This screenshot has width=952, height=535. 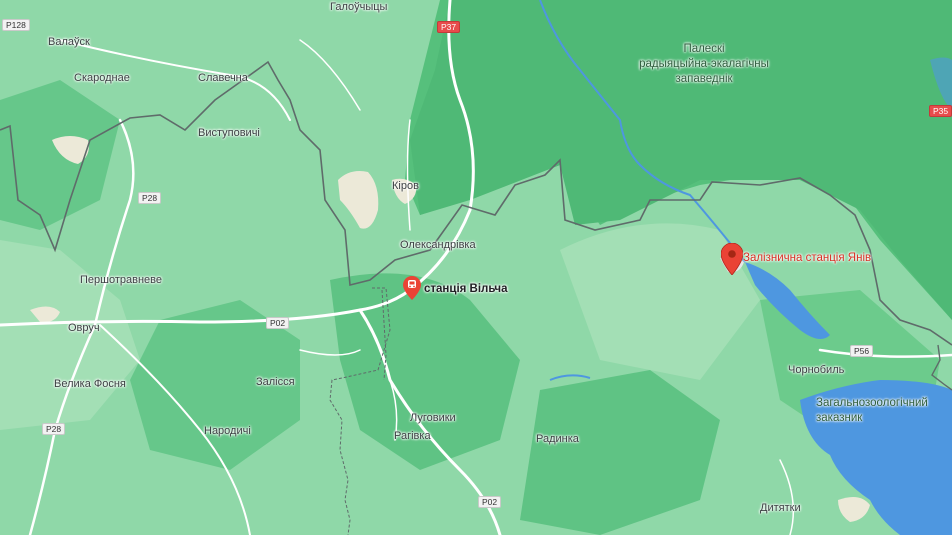 What do you see at coordinates (807, 258) in the screenshot?
I see `yaniv-station-label: Залізнична станція Янів` at bounding box center [807, 258].